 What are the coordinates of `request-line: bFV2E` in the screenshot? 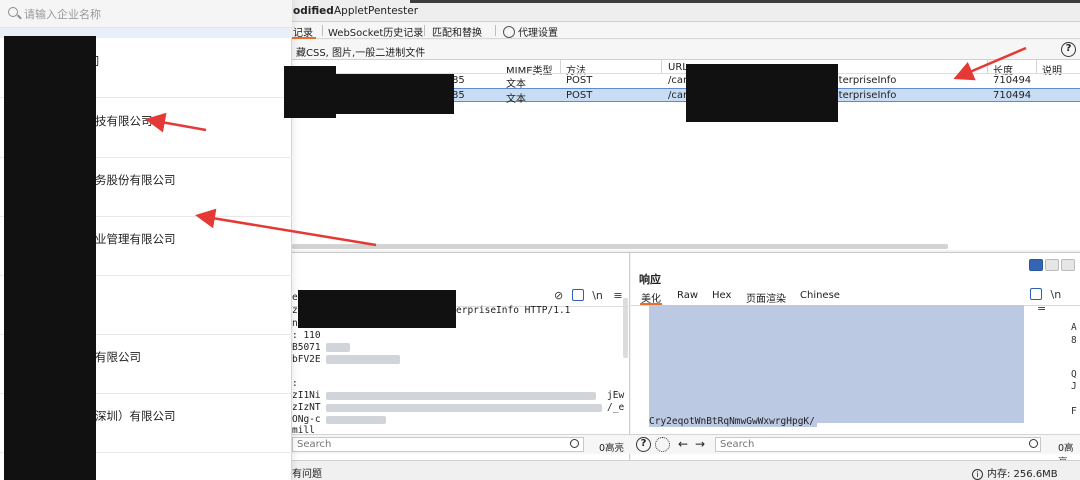 It's located at (306, 359).